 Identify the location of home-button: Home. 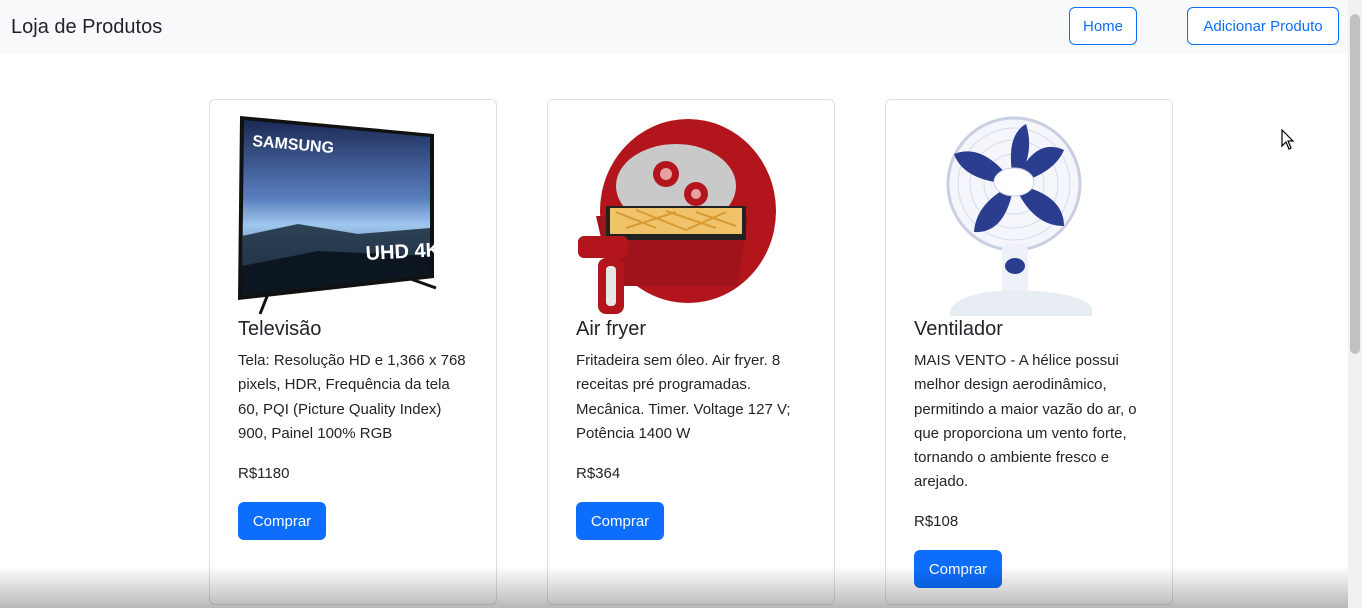
(1103, 26).